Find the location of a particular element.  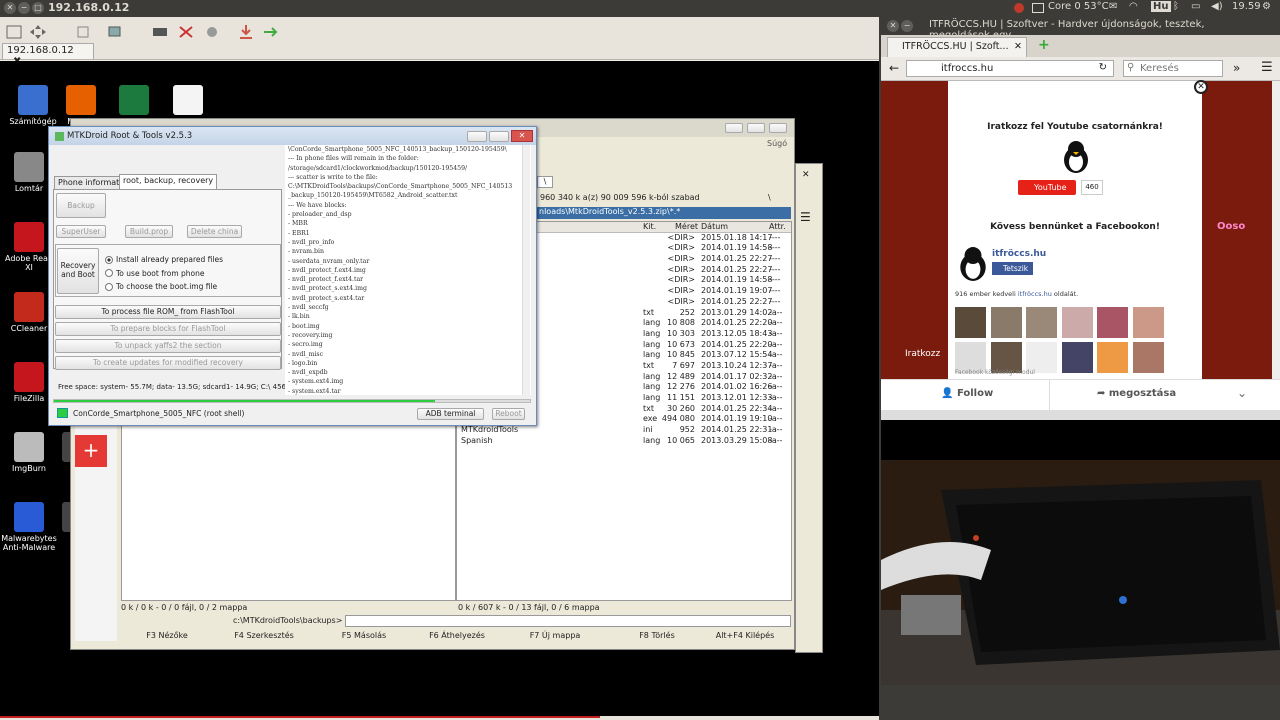

new-tab-icon: + is located at coordinates (1044, 45).